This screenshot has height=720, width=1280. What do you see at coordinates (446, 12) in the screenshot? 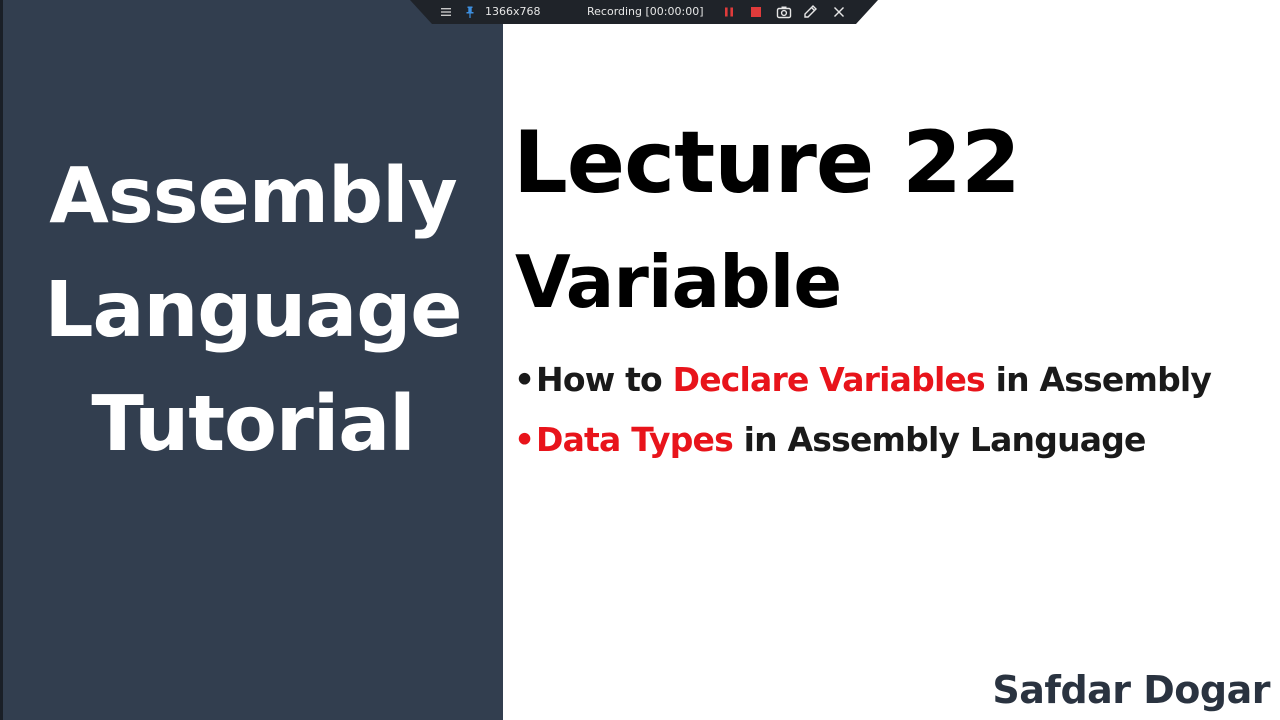
I see `menu-icon` at bounding box center [446, 12].